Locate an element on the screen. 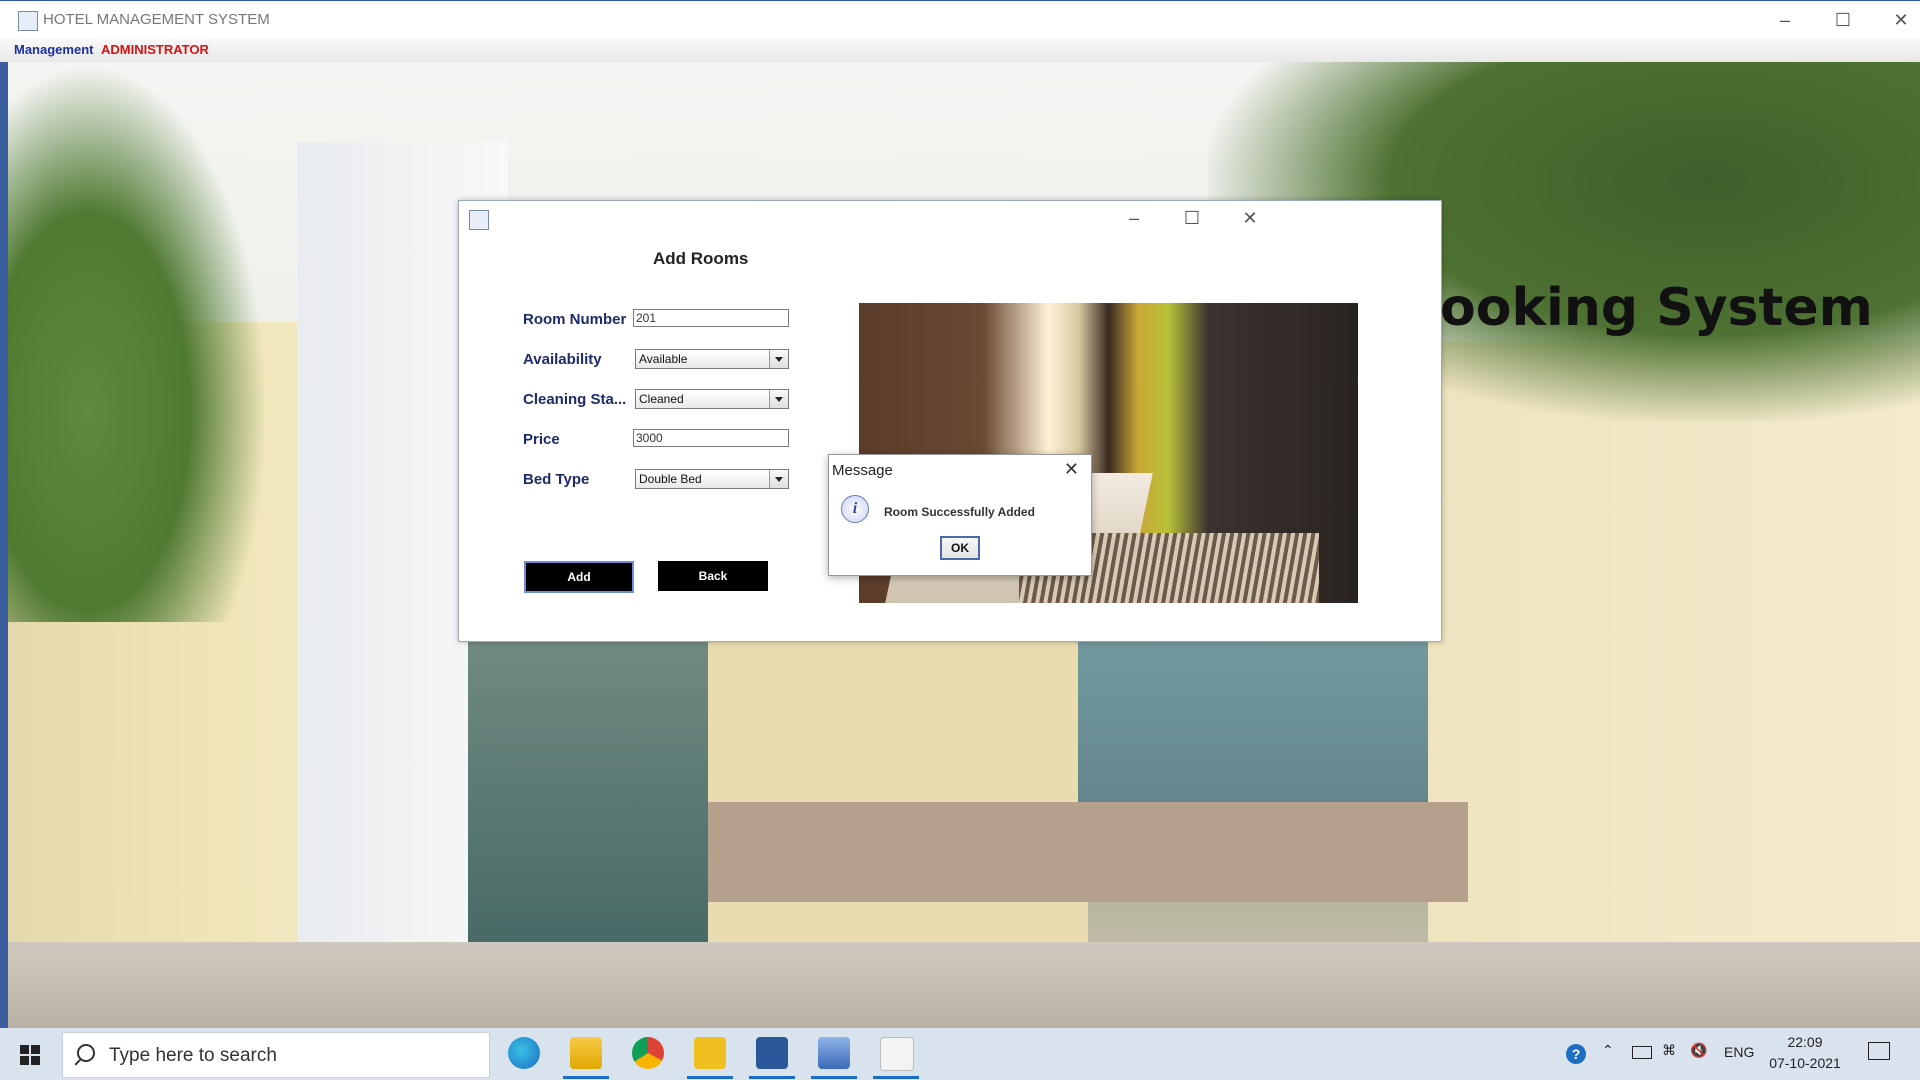 This screenshot has width=1920, height=1080. search-placeholder: Type here to search is located at coordinates (193, 1055).